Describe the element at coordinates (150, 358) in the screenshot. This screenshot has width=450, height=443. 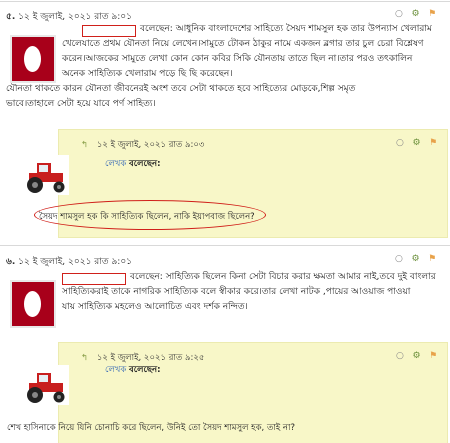
I see `reply-date: ১২ ই জুলাই, ২০২১ রাত ৯:২৫` at that location.